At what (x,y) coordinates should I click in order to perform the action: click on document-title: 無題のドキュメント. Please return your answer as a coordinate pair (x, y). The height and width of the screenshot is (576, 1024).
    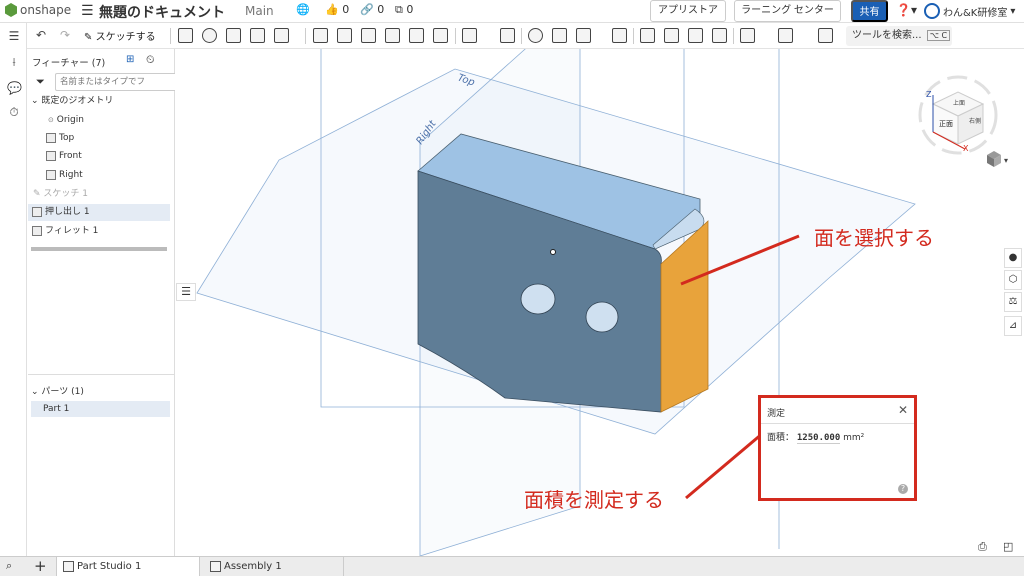
    Looking at the image, I should click on (162, 12).